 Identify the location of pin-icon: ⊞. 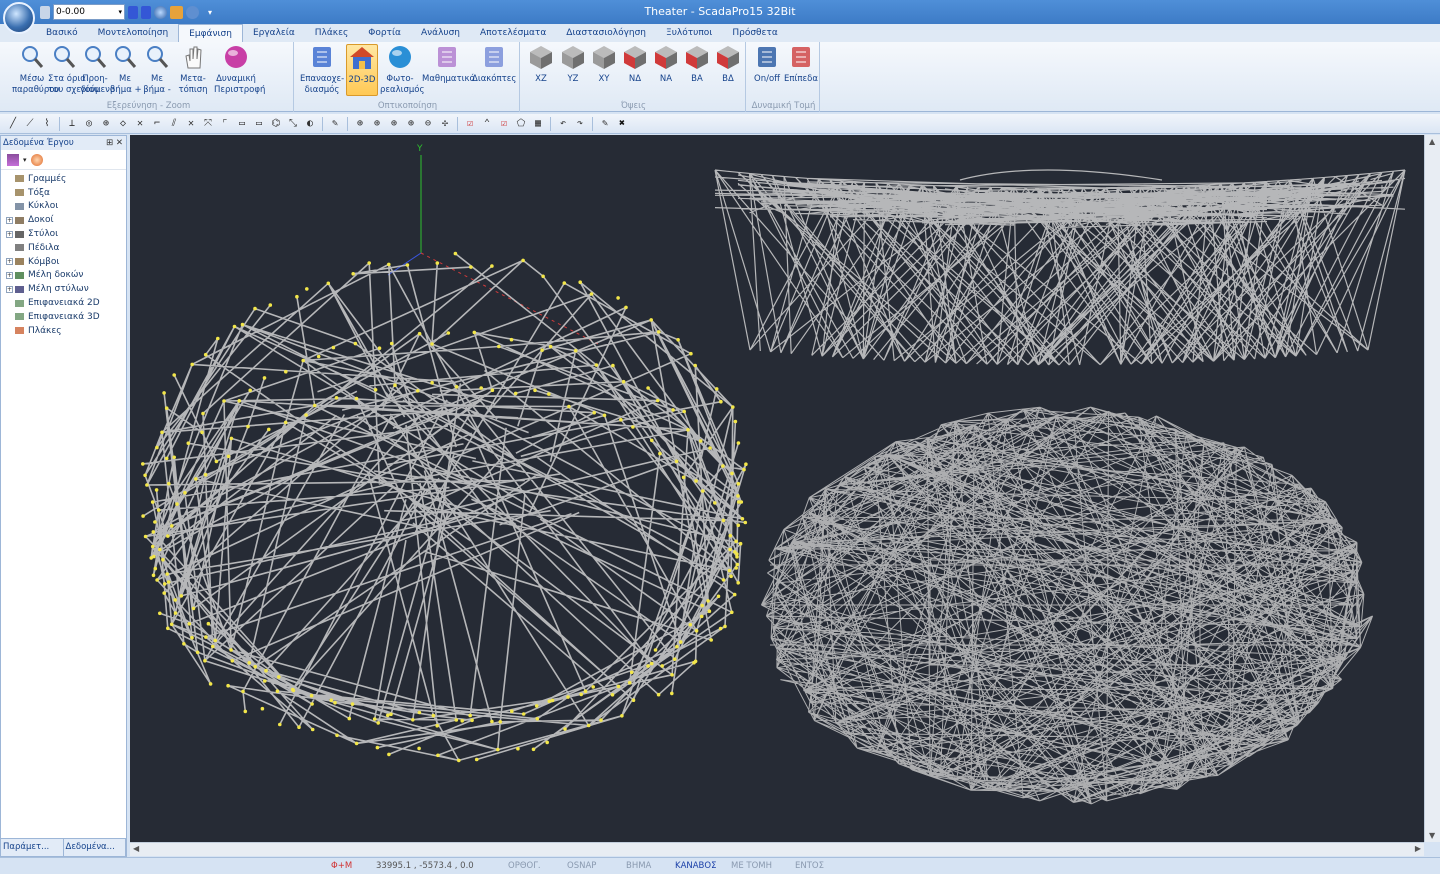
(109, 143).